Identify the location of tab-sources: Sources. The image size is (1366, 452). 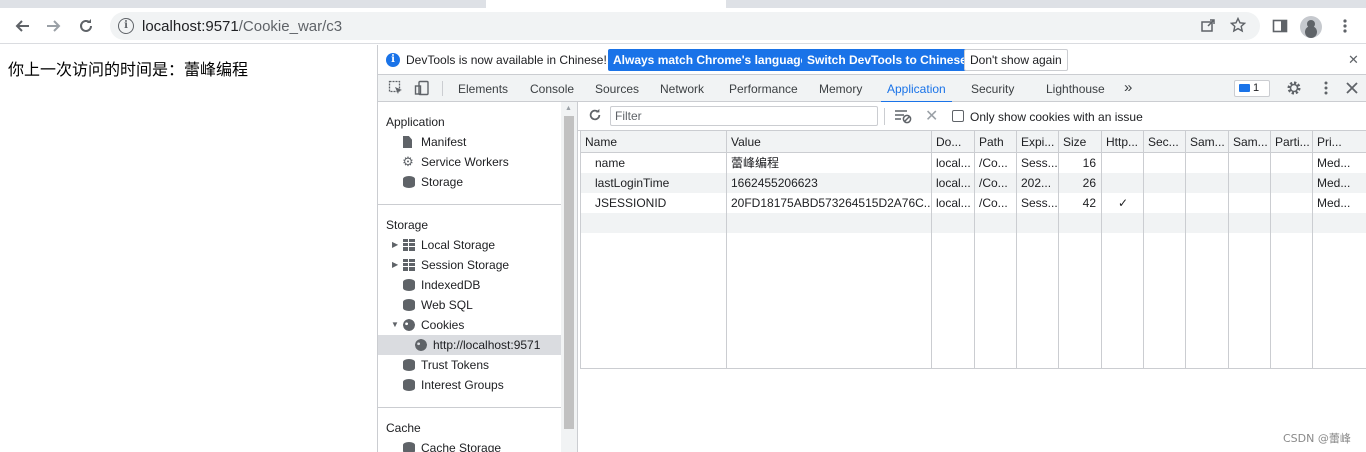
(617, 88).